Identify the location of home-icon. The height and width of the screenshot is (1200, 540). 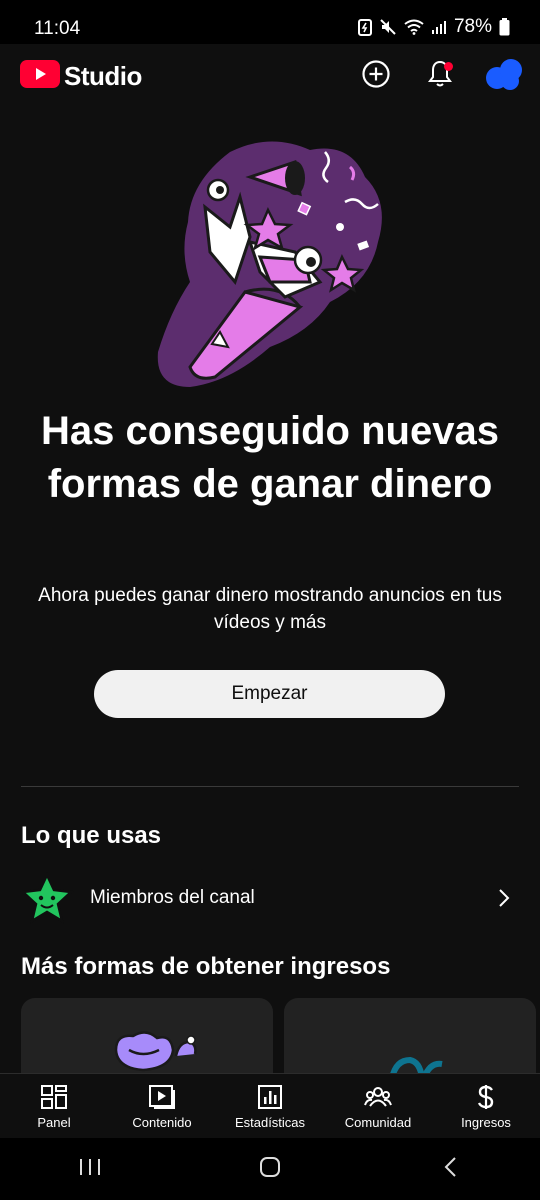
(270, 1169).